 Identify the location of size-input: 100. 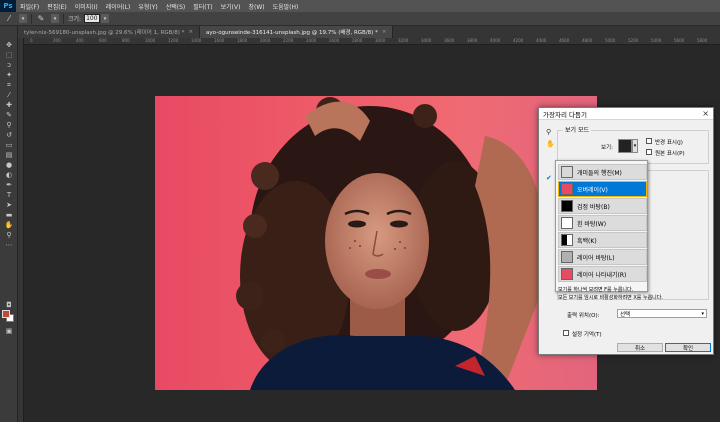
(92, 18).